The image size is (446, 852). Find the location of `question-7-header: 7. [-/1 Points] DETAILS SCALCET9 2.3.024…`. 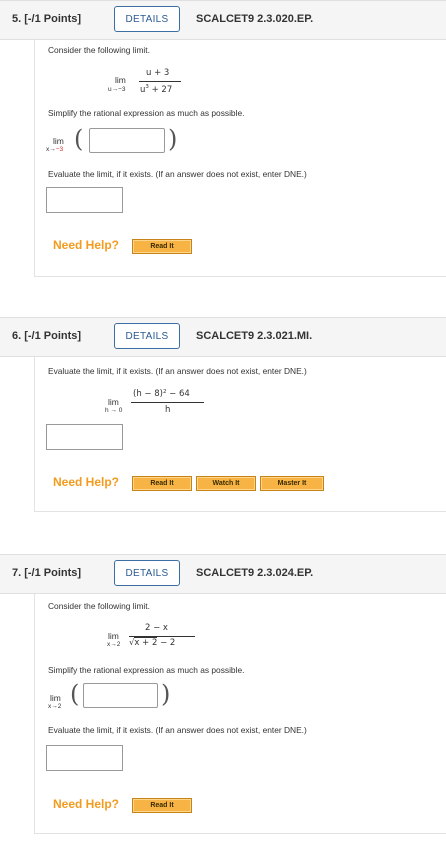

question-7-header: 7. [-/1 Points] DETAILS SCALCET9 2.3.024… is located at coordinates (223, 574).